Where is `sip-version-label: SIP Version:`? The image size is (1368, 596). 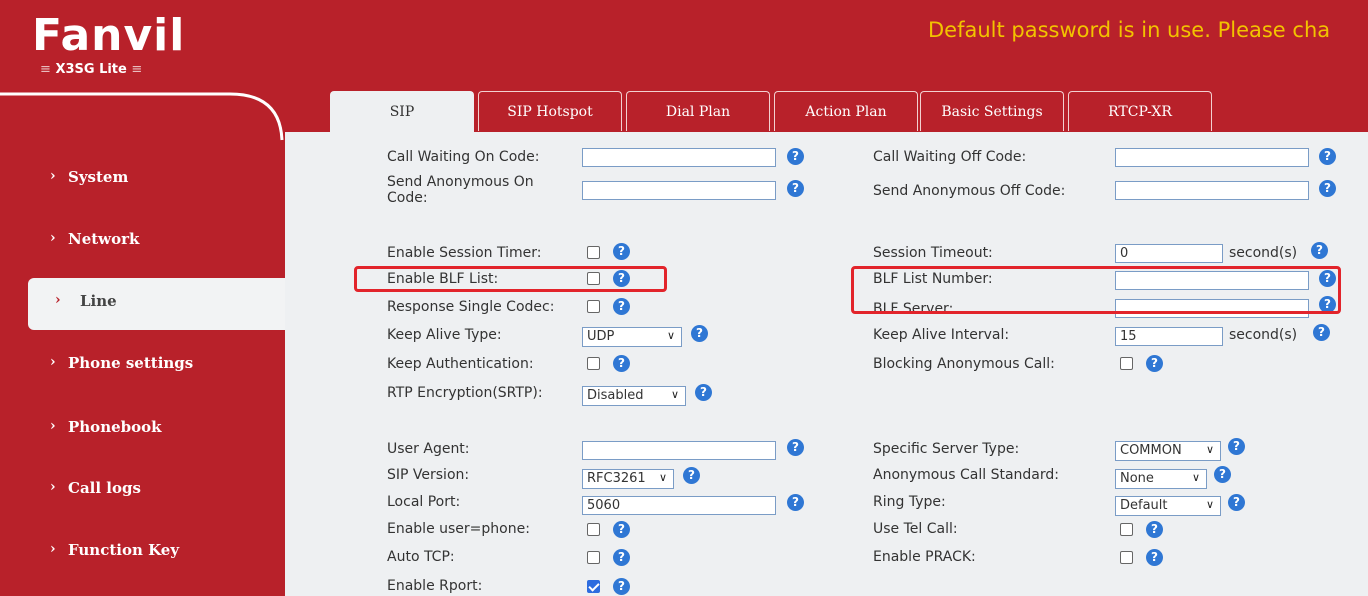 sip-version-label: SIP Version: is located at coordinates (428, 475).